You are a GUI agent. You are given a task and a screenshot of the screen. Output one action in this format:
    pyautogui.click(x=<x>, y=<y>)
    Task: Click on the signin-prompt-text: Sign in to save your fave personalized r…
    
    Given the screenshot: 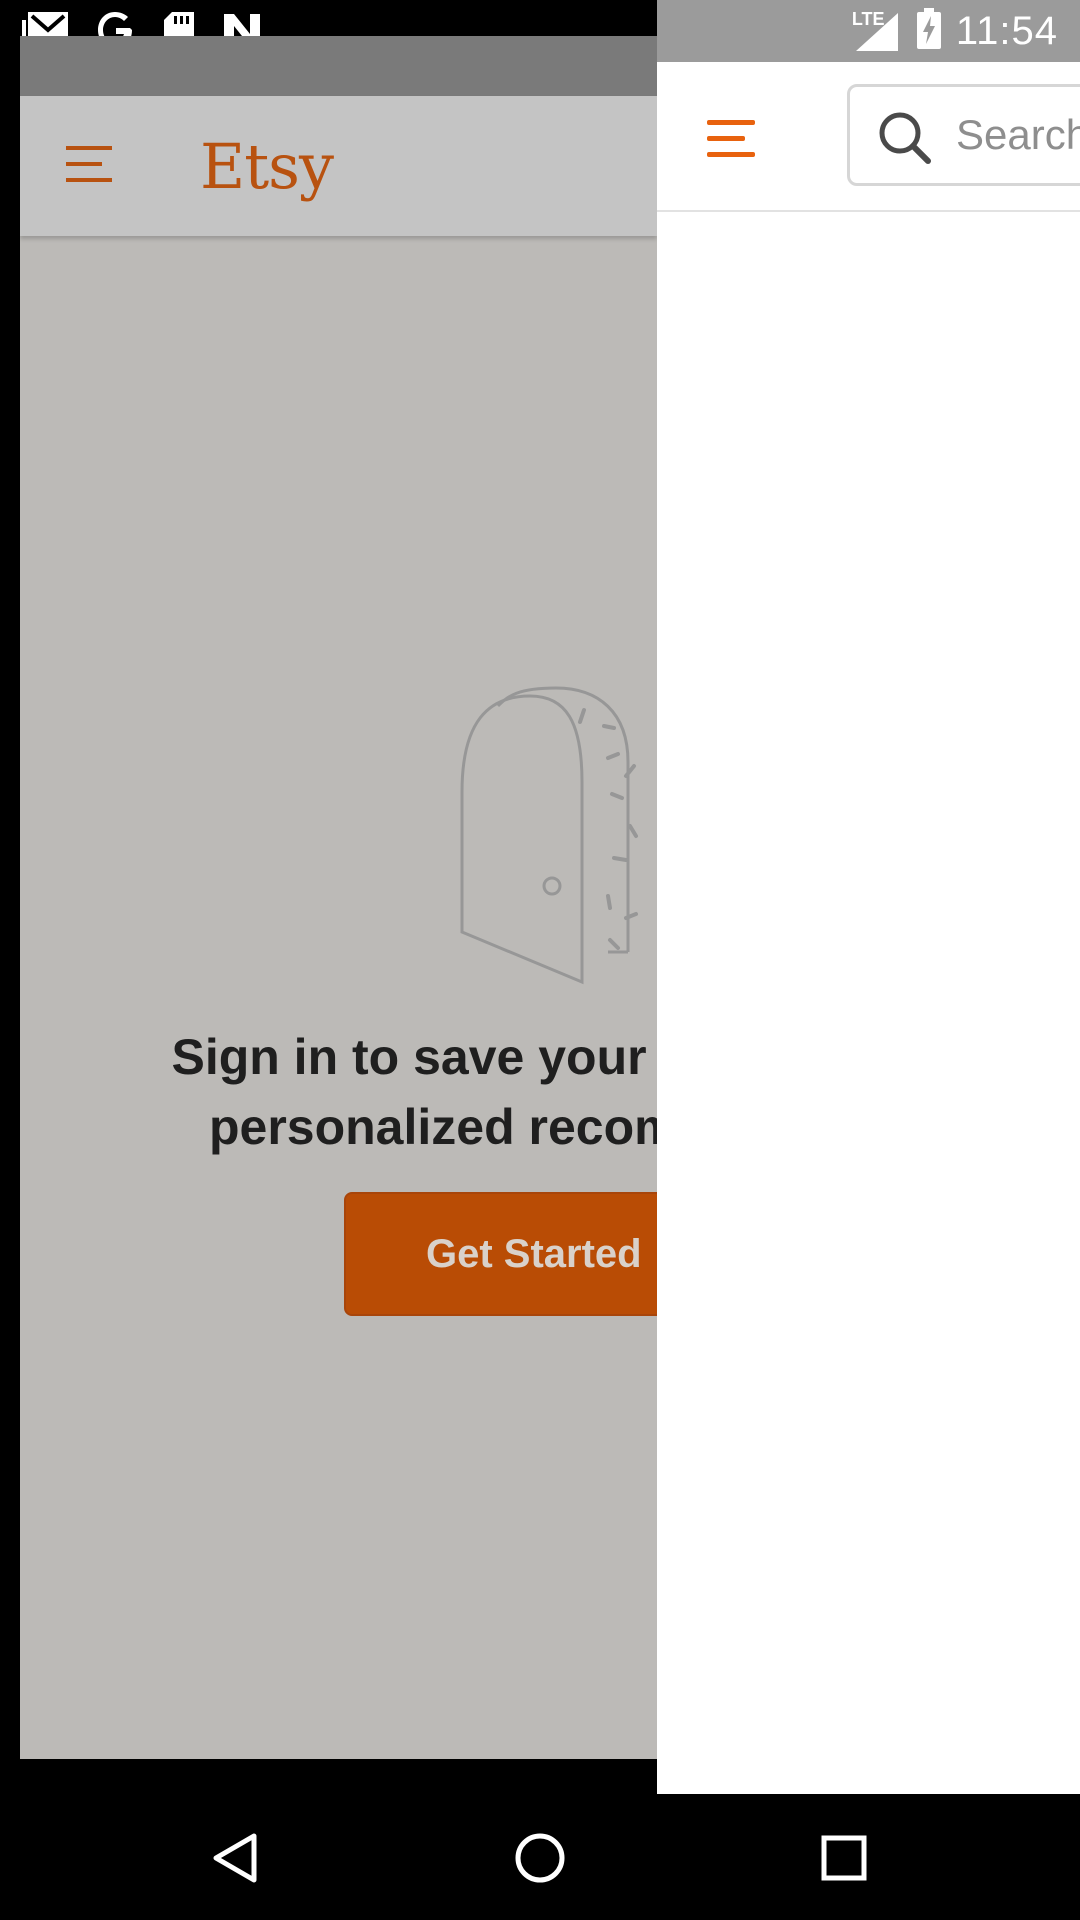 What is the action you would take?
    pyautogui.click(x=414, y=1092)
    